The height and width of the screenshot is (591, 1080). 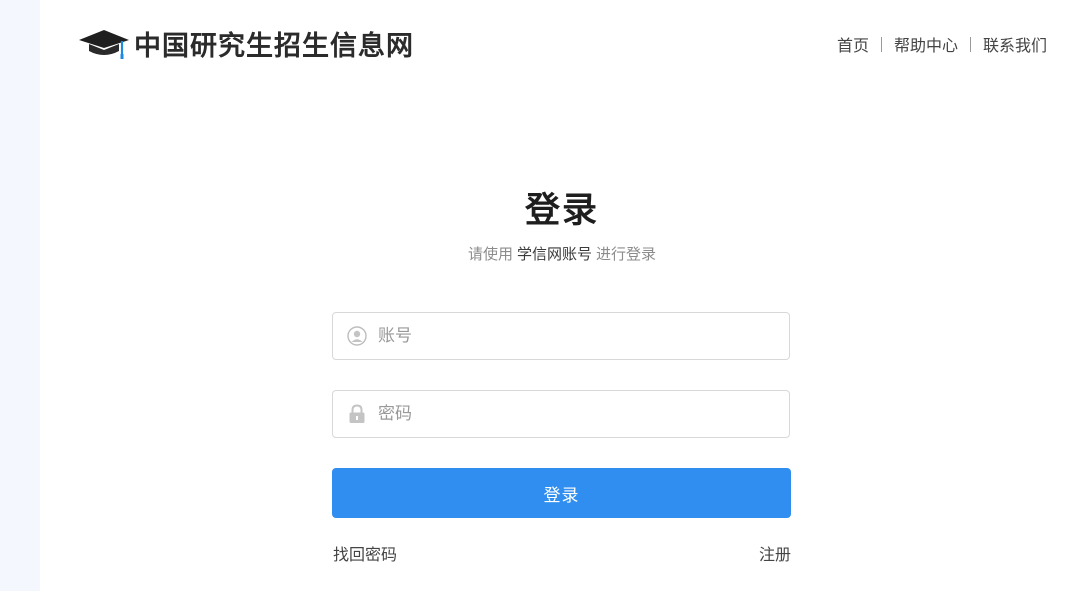 What do you see at coordinates (357, 336) in the screenshot?
I see `user-icon` at bounding box center [357, 336].